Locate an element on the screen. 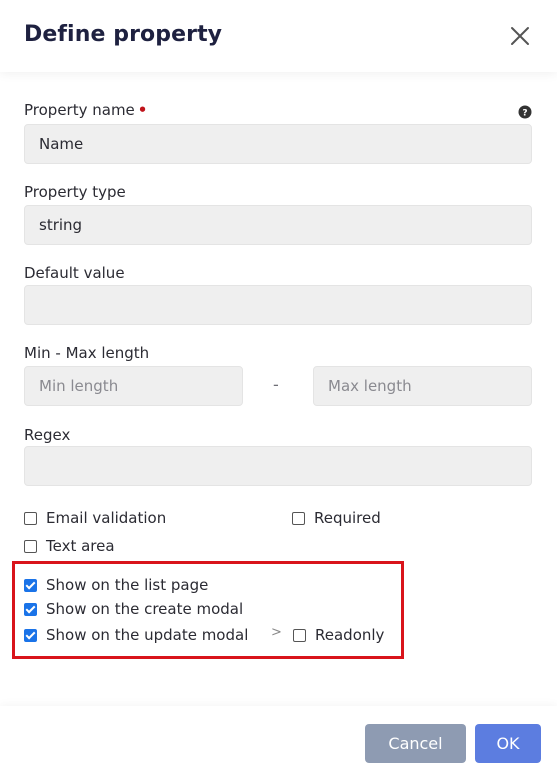  show-create-modal-option: Show on the create modal is located at coordinates (133, 609).